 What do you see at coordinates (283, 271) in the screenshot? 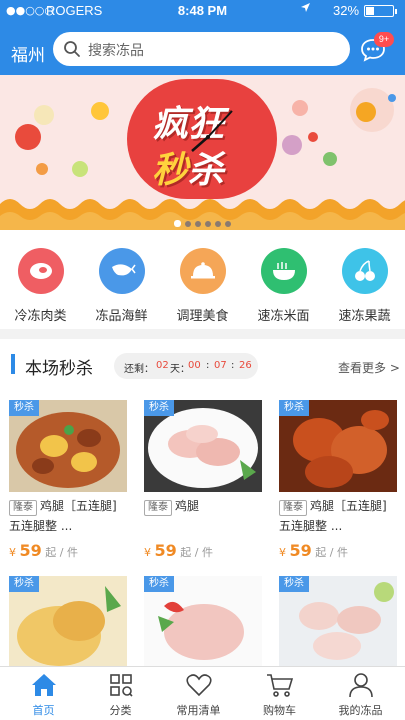
I see `noodle-bowl-icon` at bounding box center [283, 271].